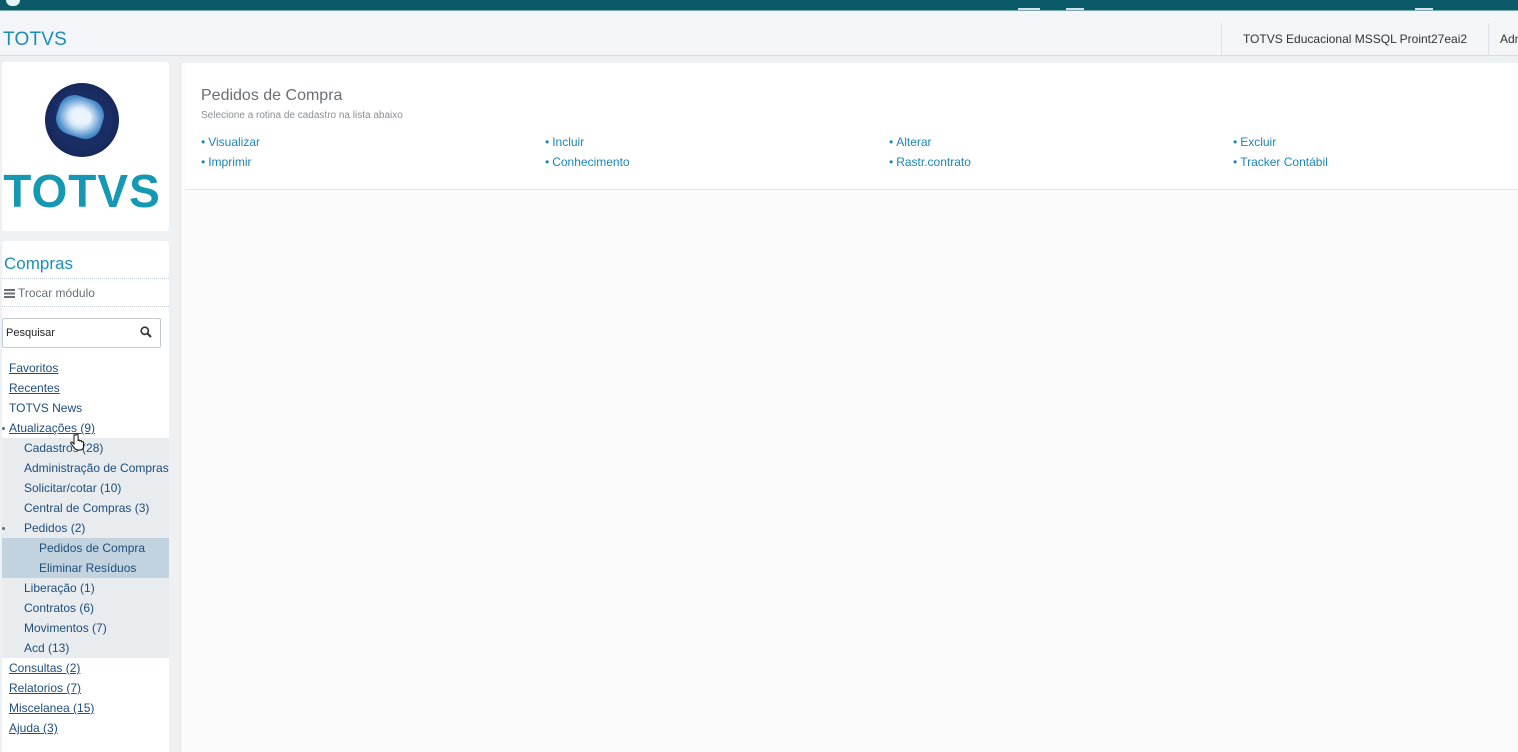  I want to click on maximize-control, so click(1075, 9).